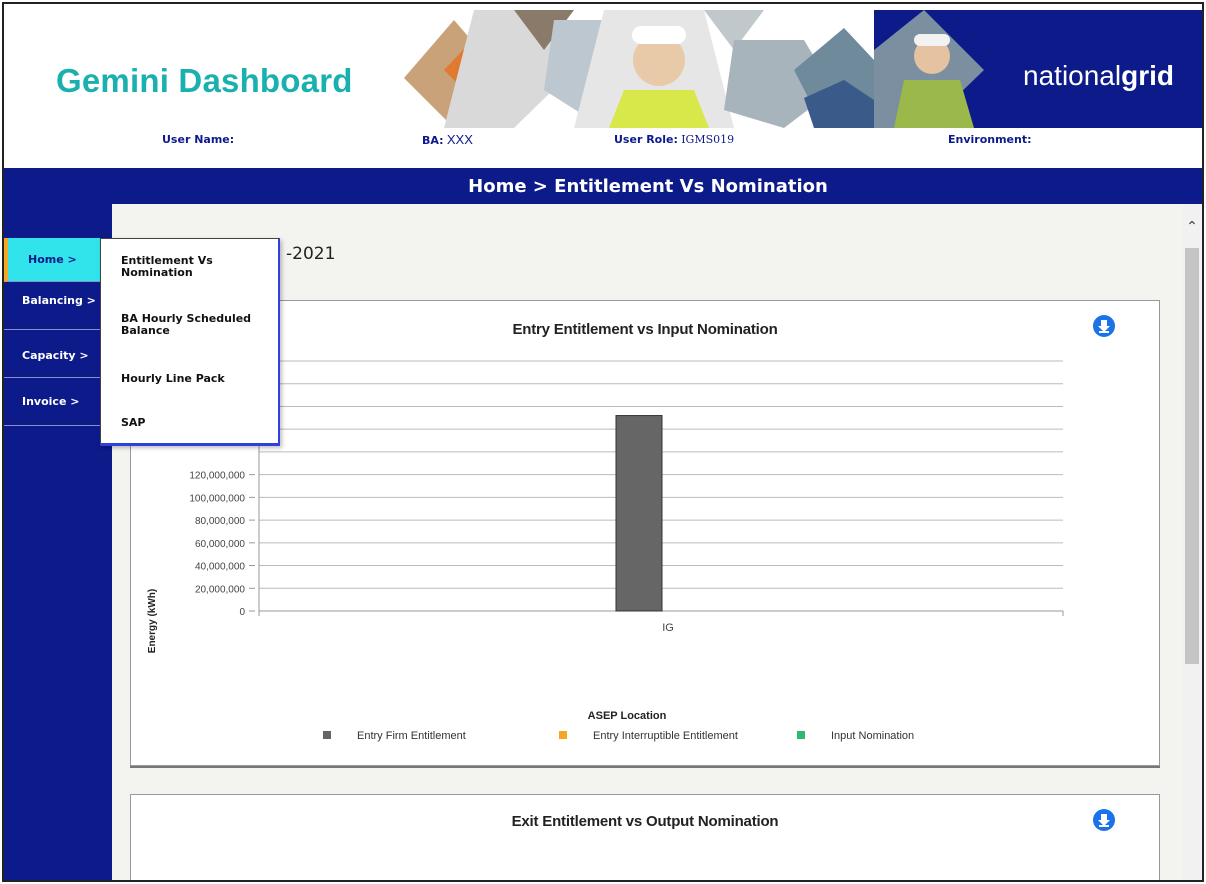 The width and height of the screenshot is (1206, 884). Describe the element at coordinates (58, 403) in the screenshot. I see `sidebar-item-invoice: Invoice >` at that location.